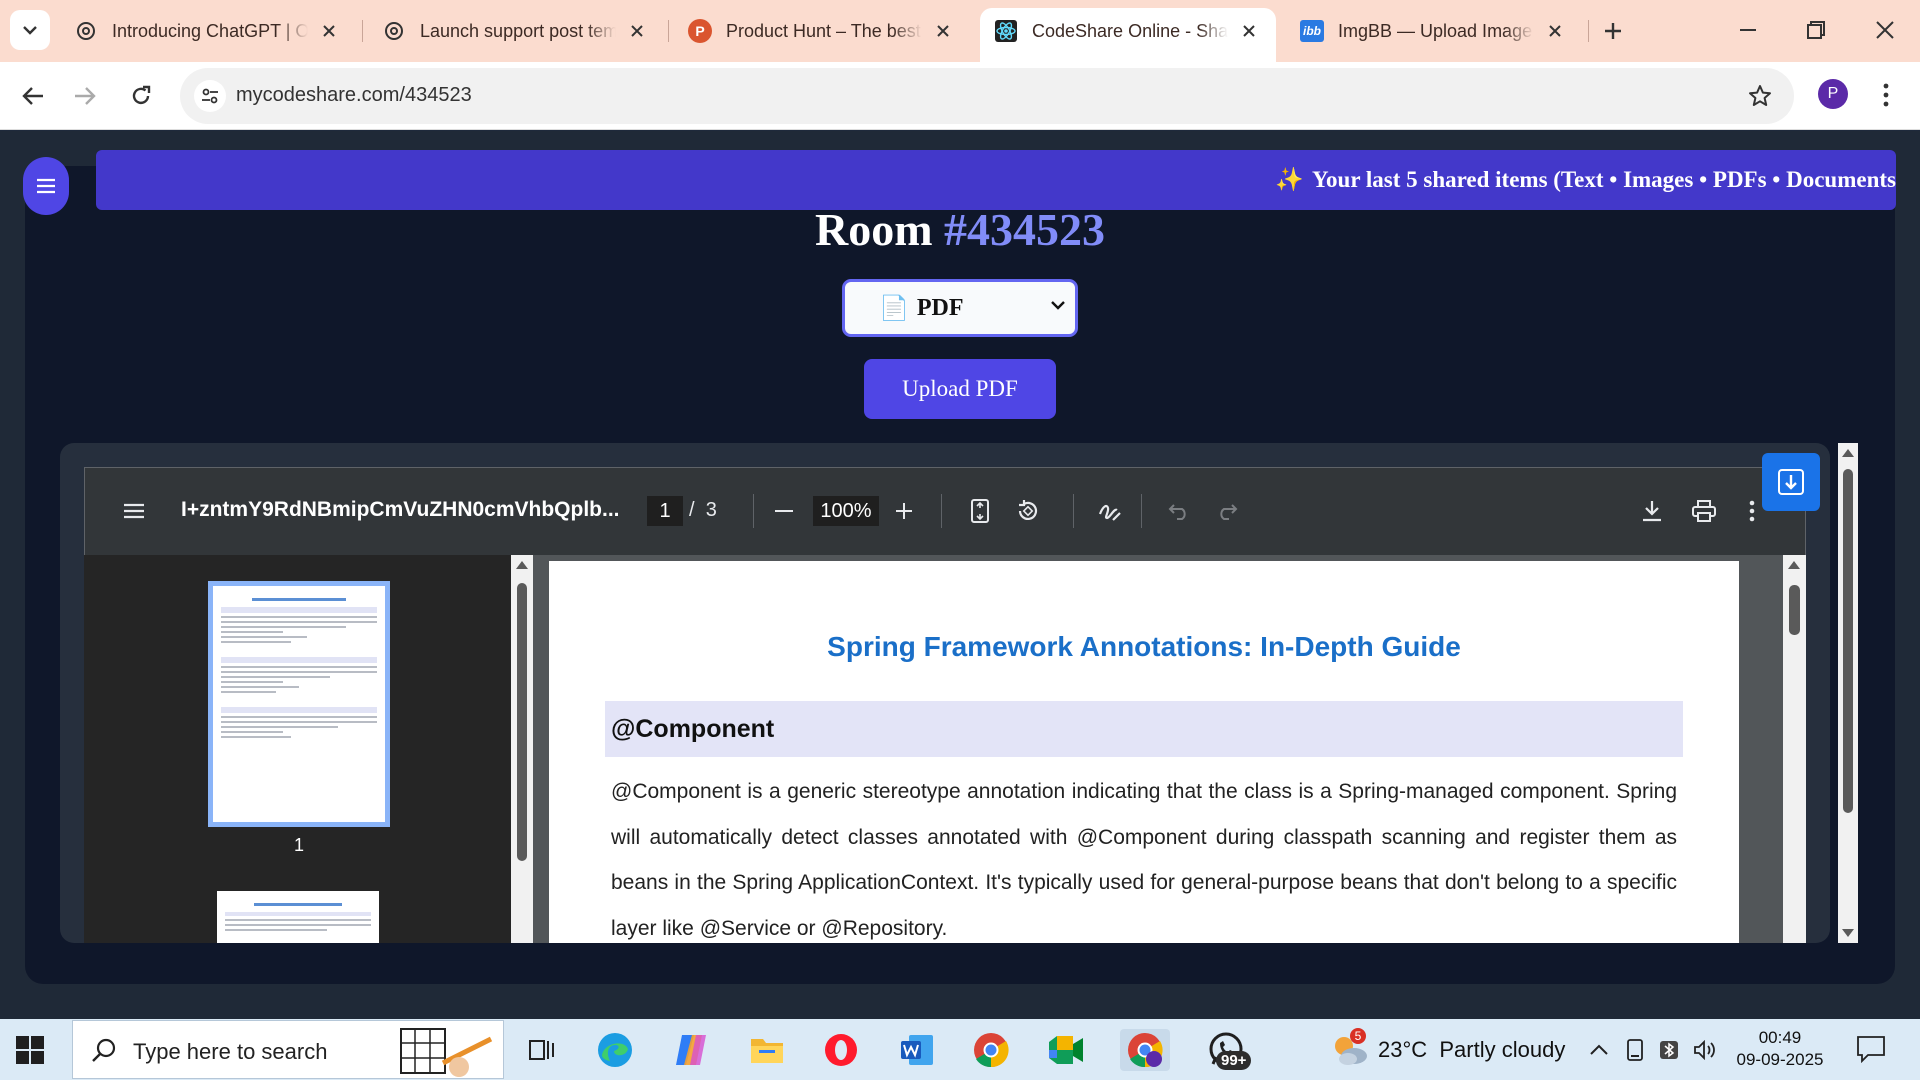  What do you see at coordinates (104, 1050) in the screenshot?
I see `search-icon` at bounding box center [104, 1050].